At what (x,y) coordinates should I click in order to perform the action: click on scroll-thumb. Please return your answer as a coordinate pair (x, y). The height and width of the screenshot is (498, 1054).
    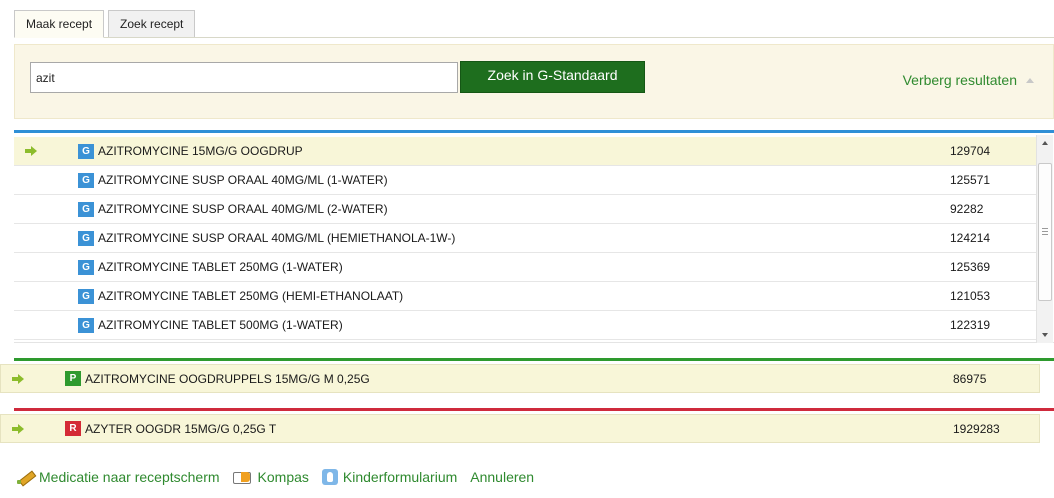
    Looking at the image, I should click on (1045, 232).